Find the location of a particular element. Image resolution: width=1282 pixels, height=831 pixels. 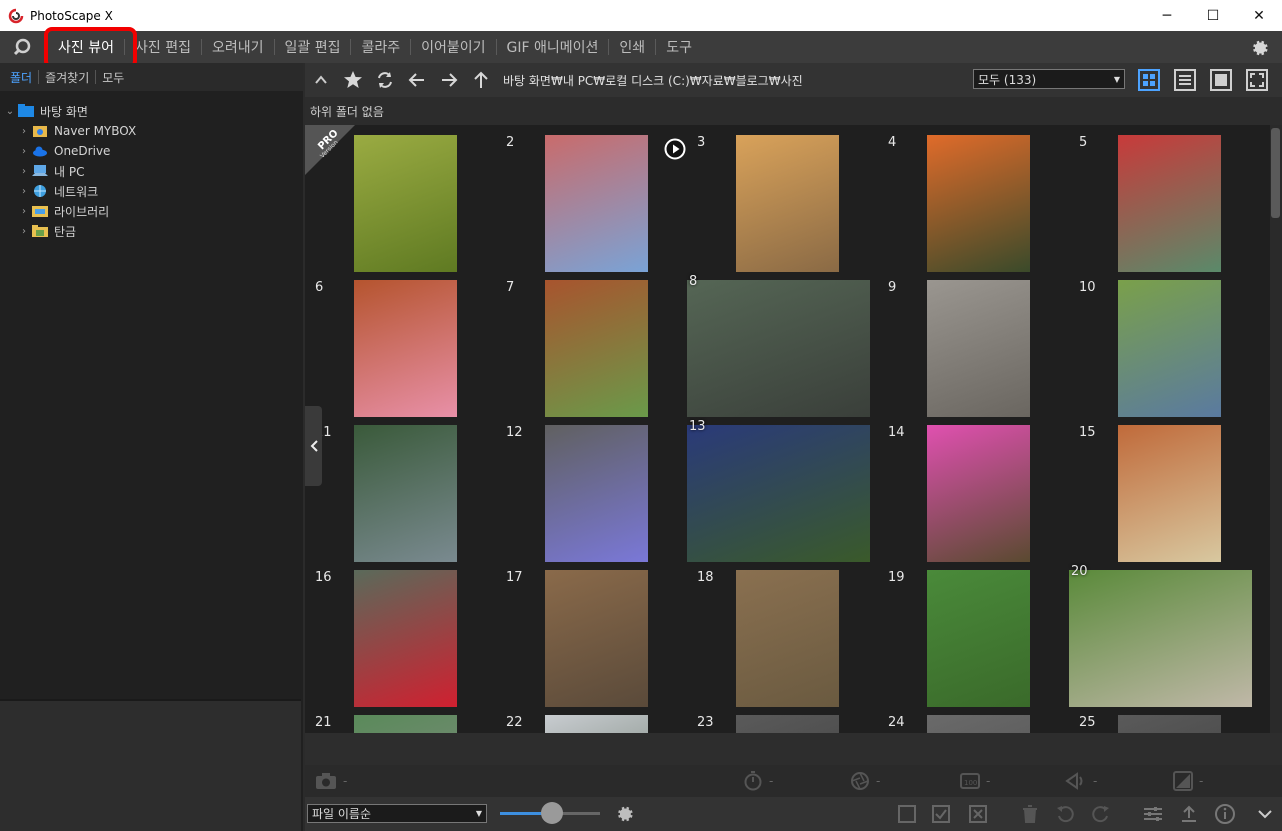

view-grid-button is located at coordinates (1149, 80).